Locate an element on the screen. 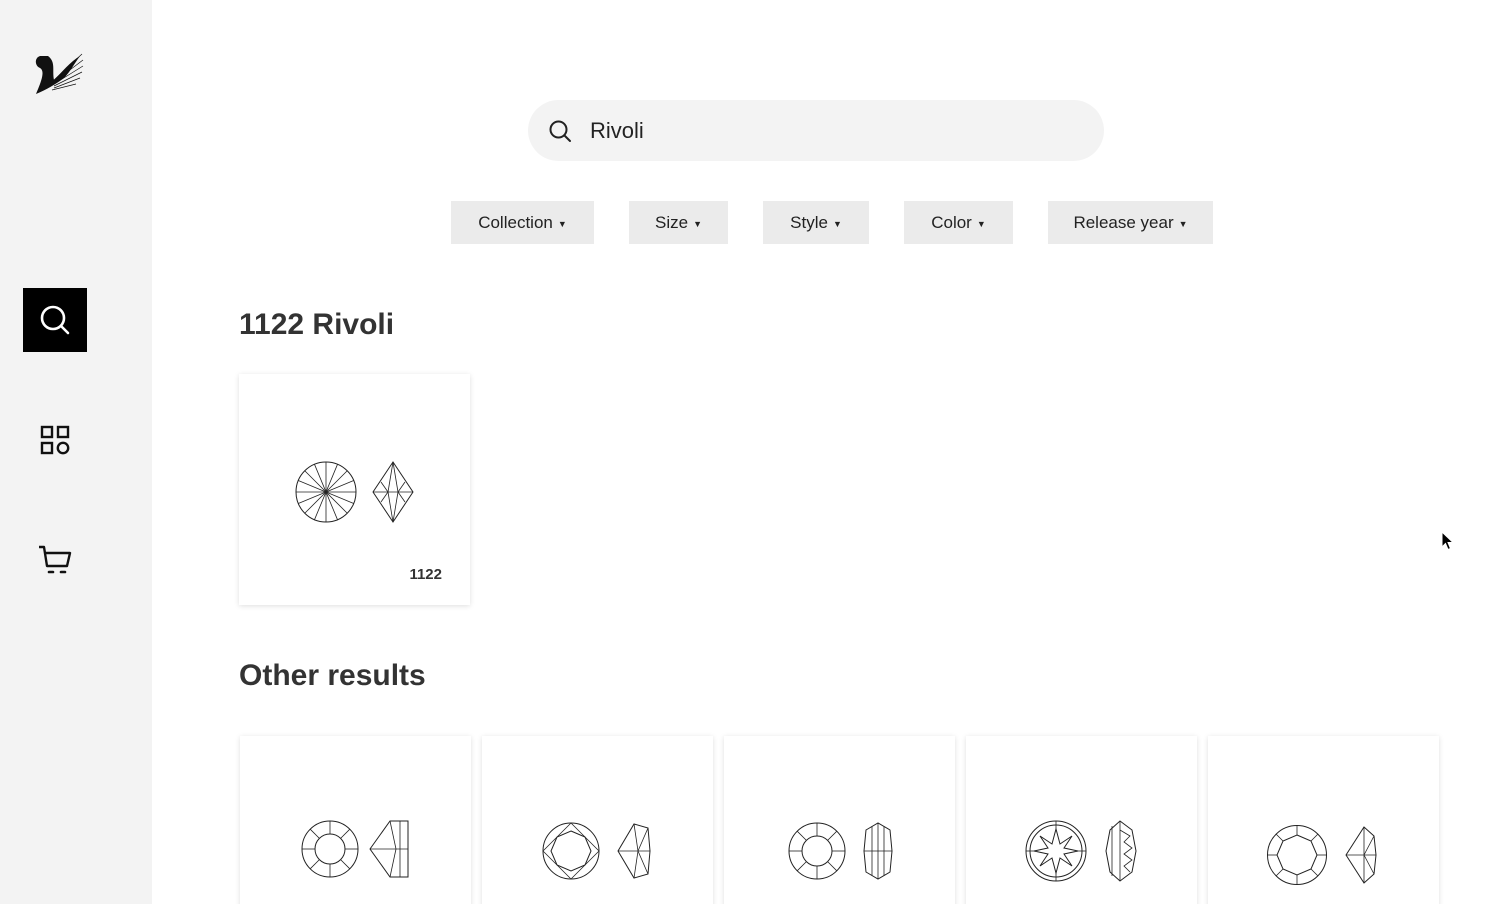 The height and width of the screenshot is (904, 1508). cart-icon is located at coordinates (55, 559).